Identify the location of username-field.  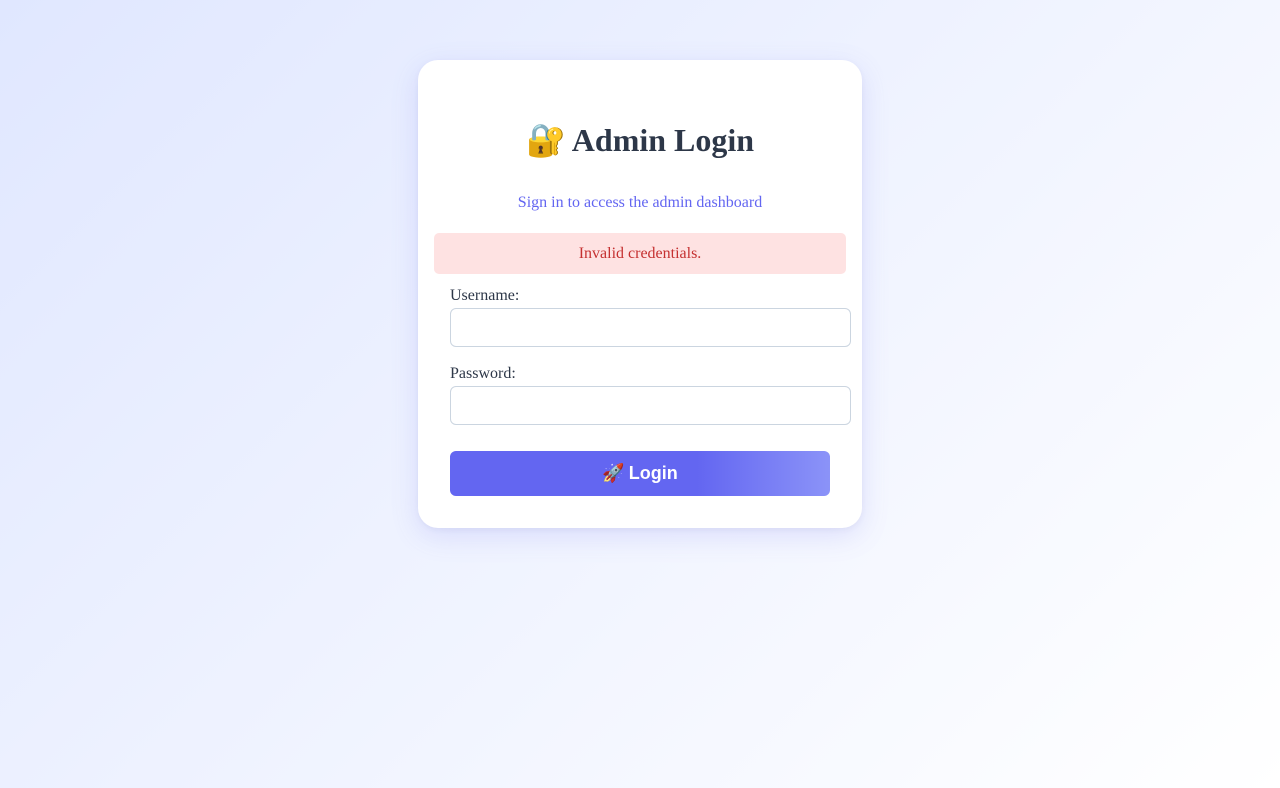
(650, 327).